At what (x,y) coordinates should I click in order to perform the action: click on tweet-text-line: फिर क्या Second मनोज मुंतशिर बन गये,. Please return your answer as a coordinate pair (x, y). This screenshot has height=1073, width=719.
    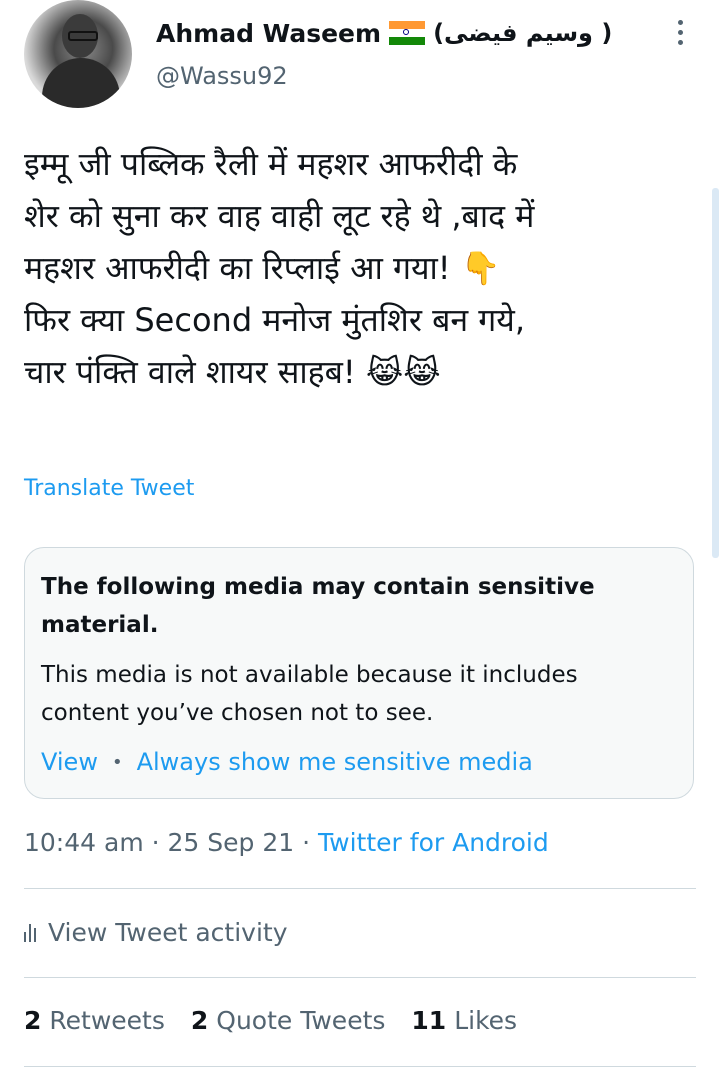
    Looking at the image, I should click on (275, 320).